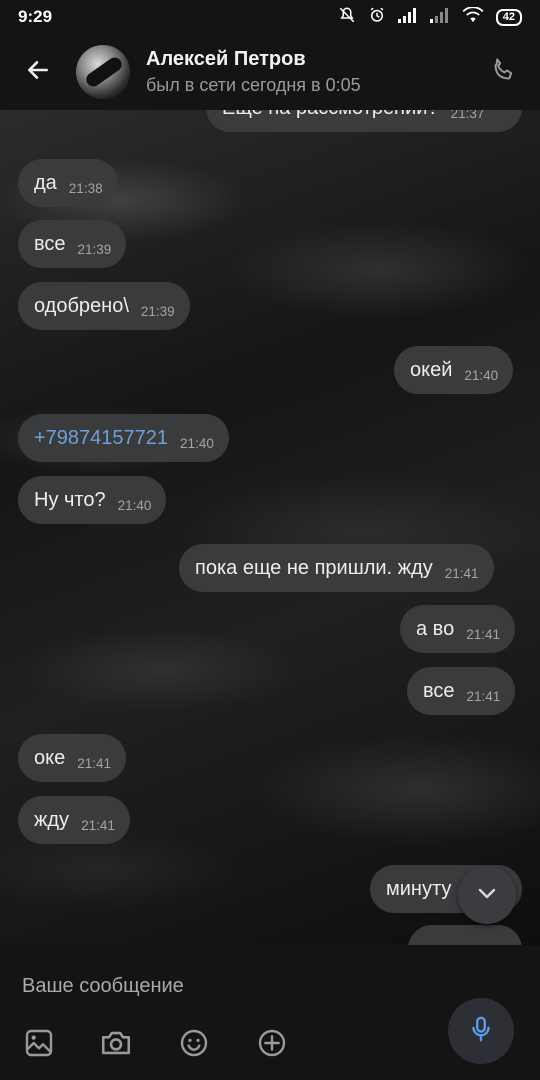 The height and width of the screenshot is (1080, 540). I want to click on phone-icon, so click(504, 72).